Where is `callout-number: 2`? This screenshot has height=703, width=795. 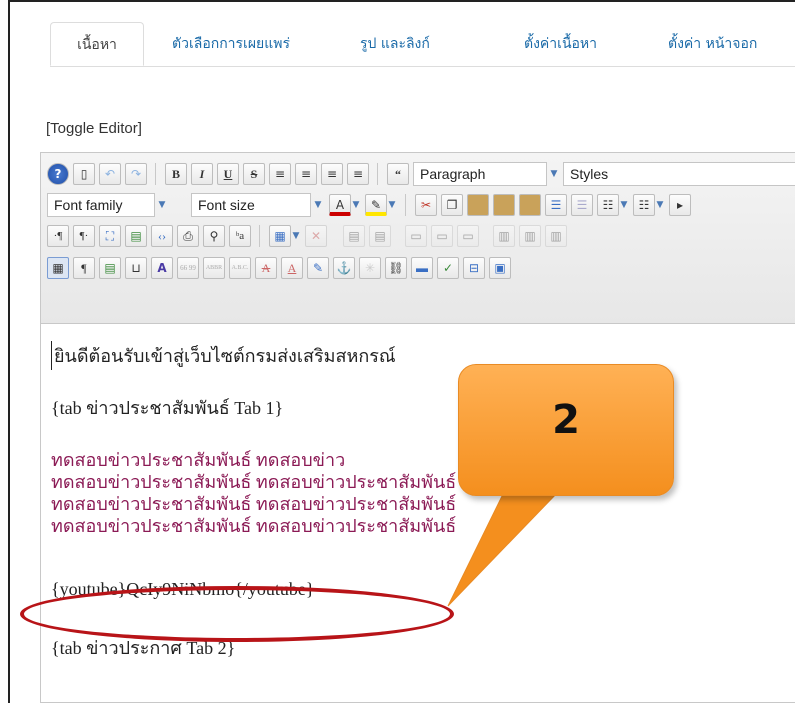
callout-number: 2 is located at coordinates (566, 420).